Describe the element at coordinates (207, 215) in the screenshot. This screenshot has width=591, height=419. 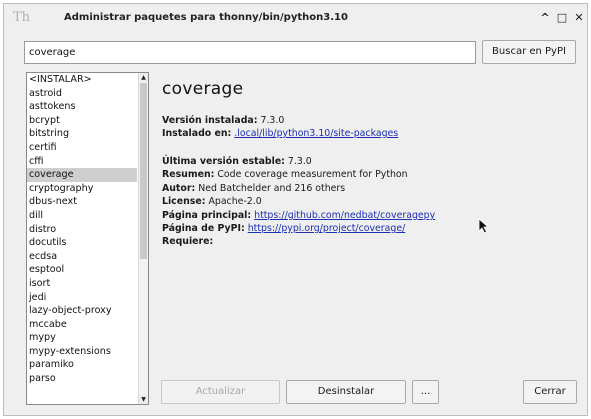
I see `homepage-label: Página principal:` at that location.